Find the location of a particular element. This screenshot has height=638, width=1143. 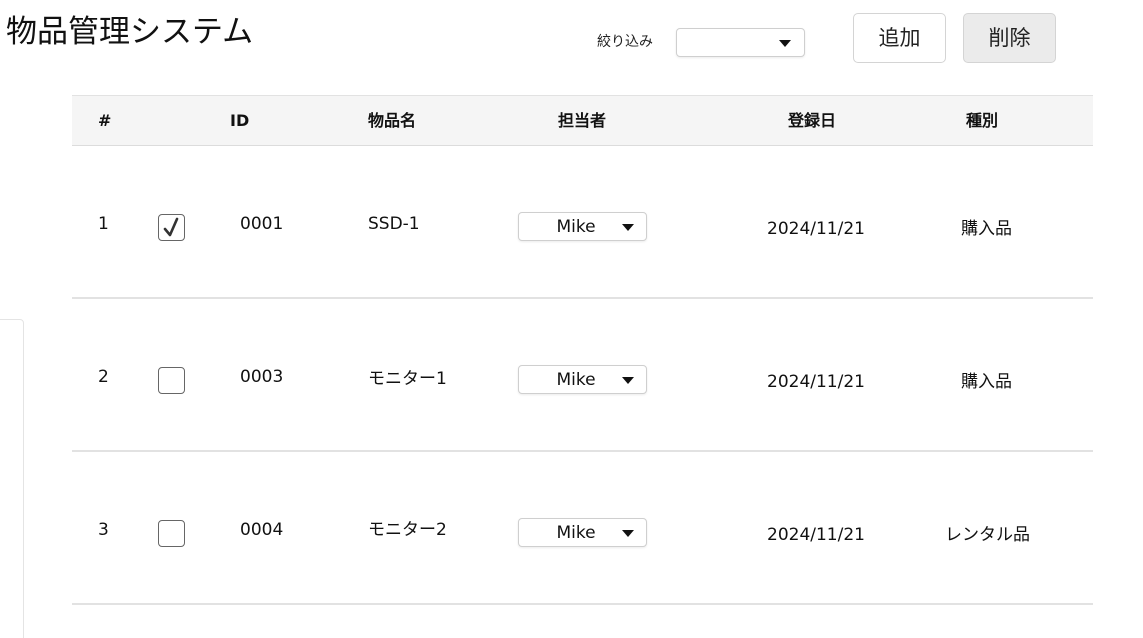

checkmark-icon is located at coordinates (171, 227).